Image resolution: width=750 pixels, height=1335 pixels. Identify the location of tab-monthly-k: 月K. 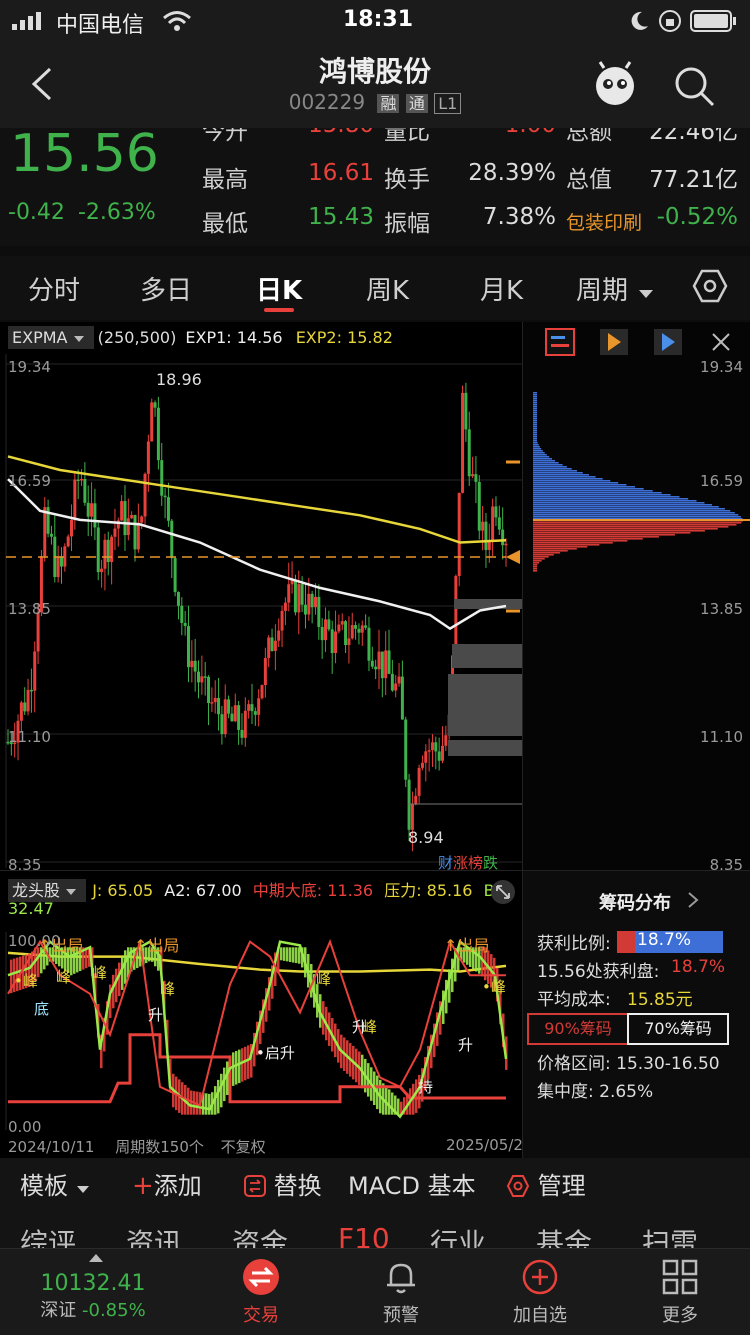
(501, 288).